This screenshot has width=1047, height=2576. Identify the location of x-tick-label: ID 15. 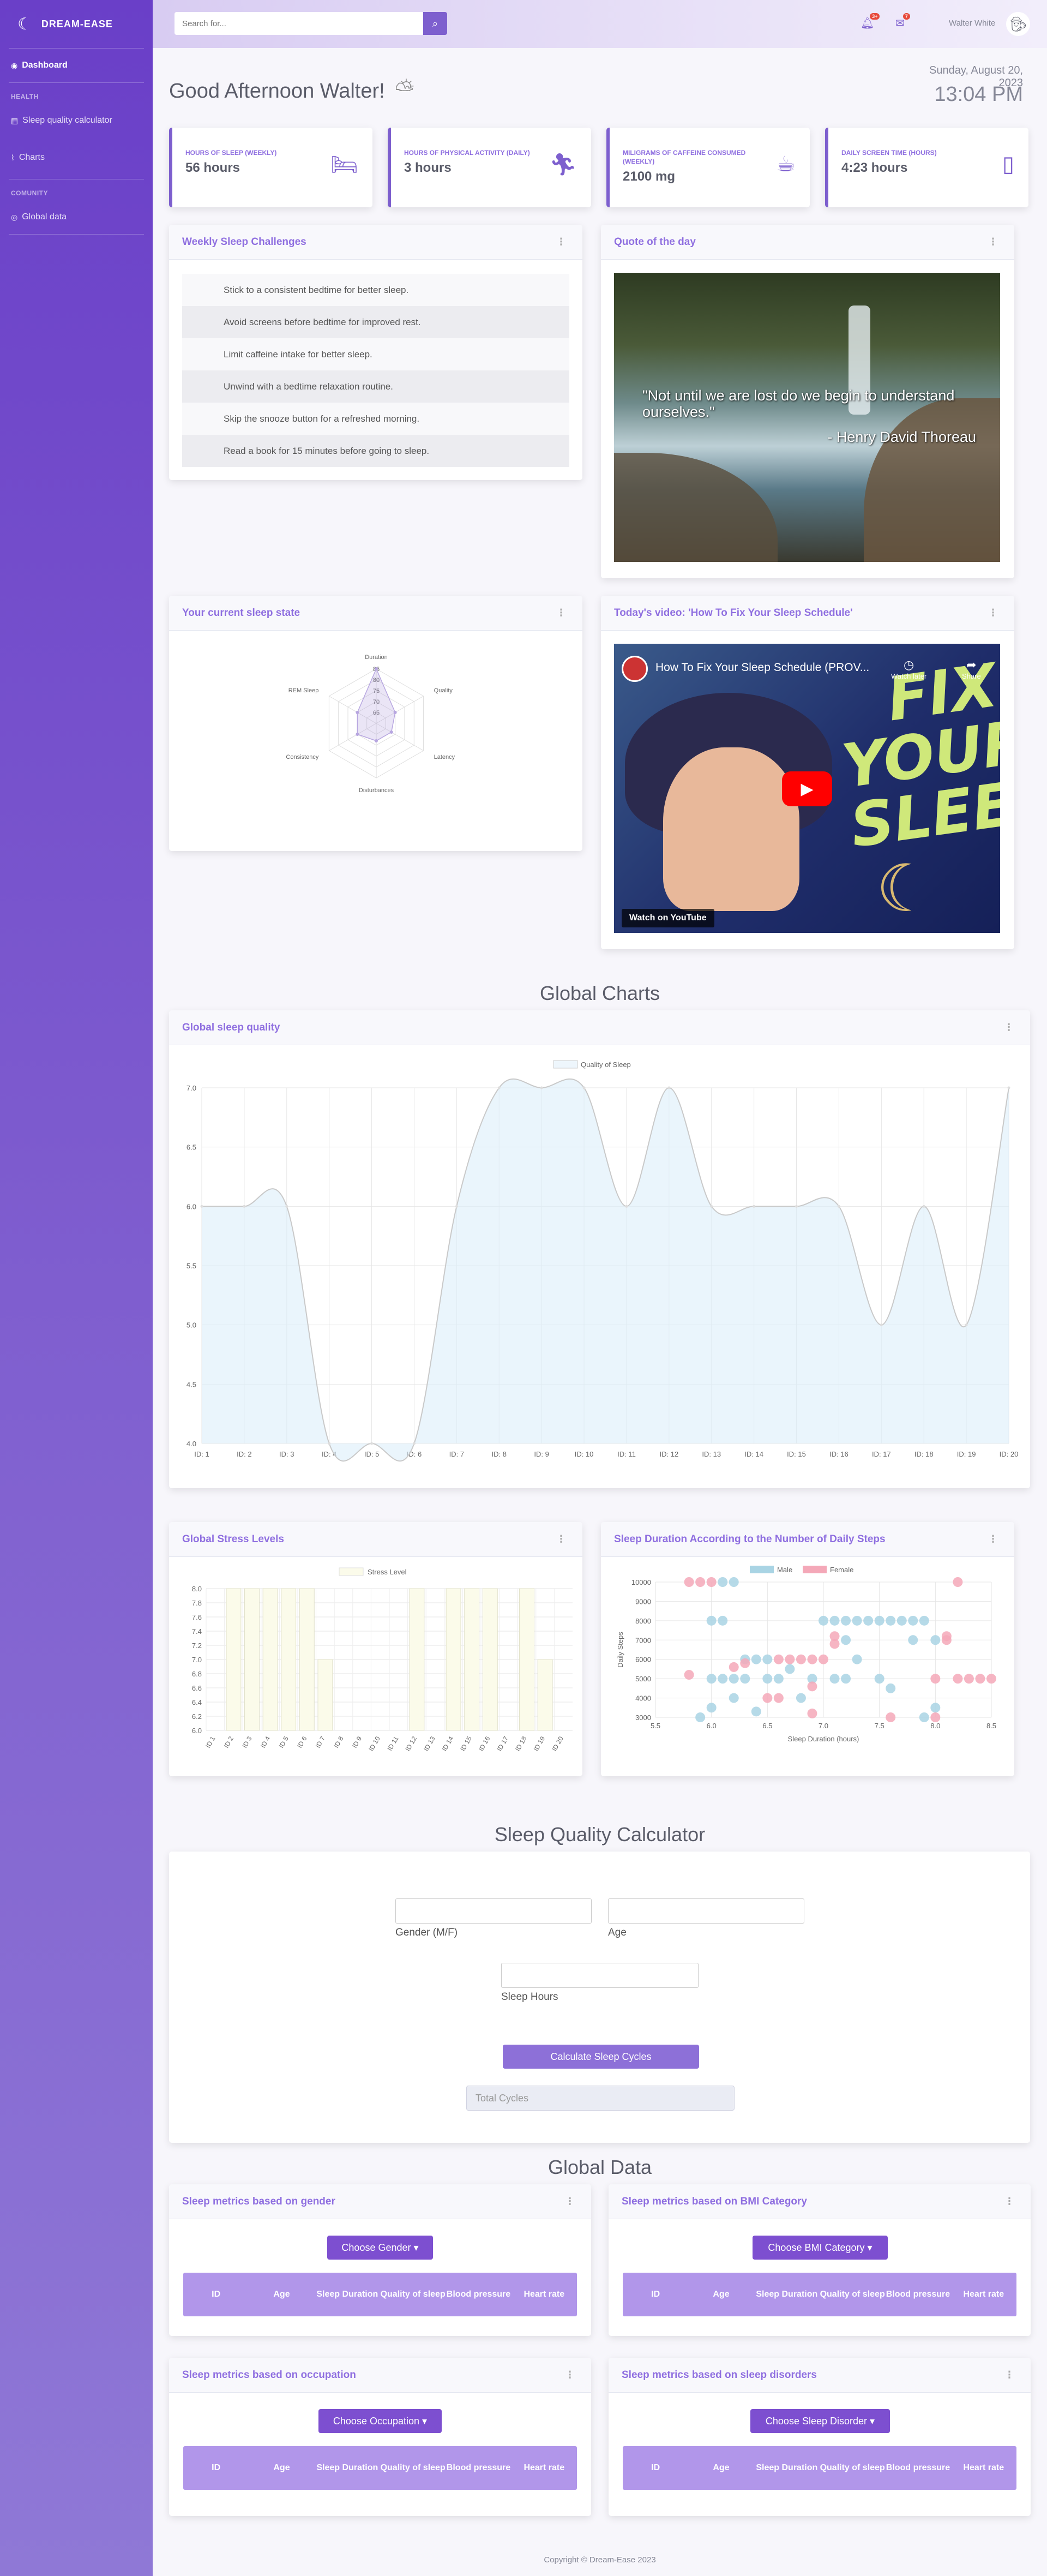
(466, 1744).